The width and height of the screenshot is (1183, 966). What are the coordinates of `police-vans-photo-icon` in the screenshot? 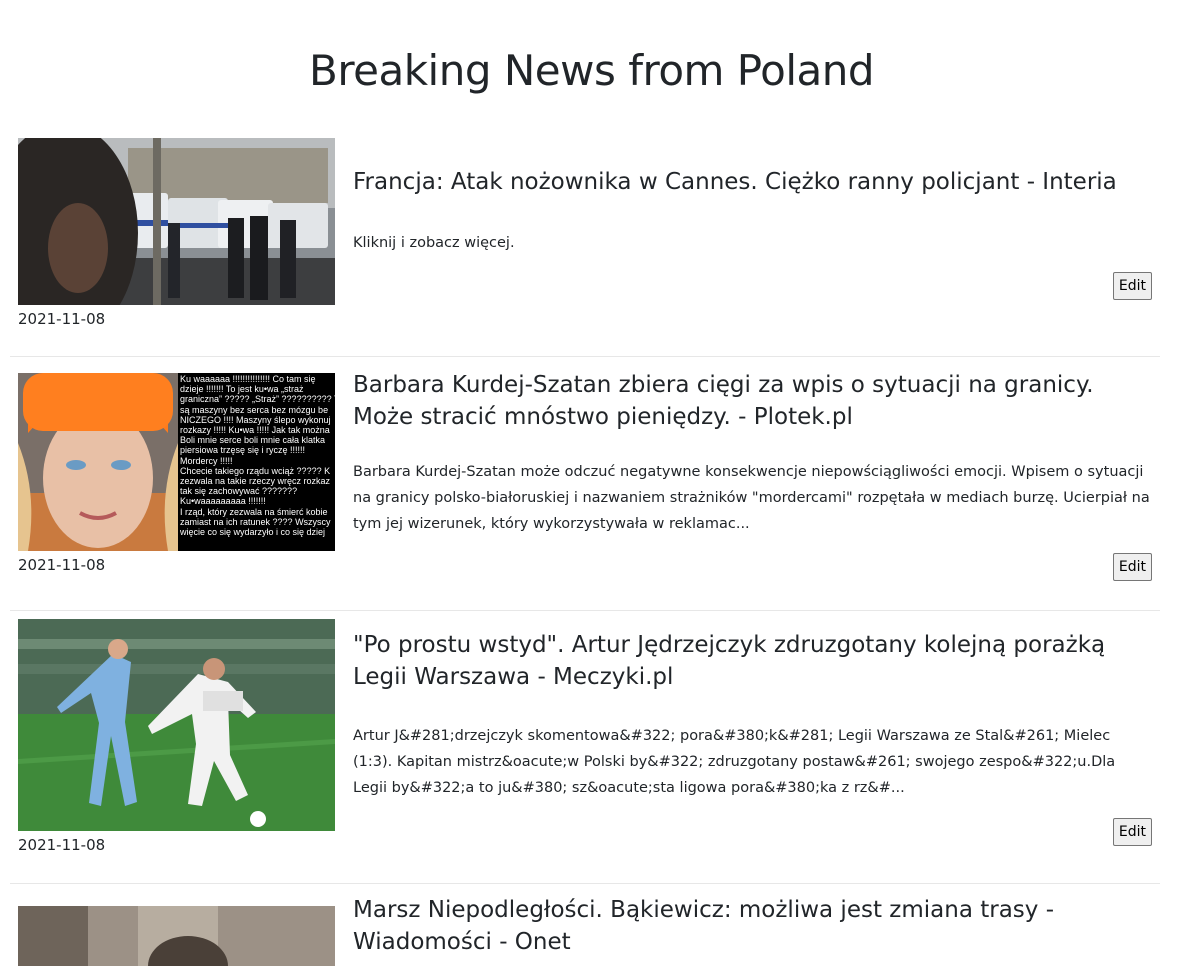 It's located at (176, 221).